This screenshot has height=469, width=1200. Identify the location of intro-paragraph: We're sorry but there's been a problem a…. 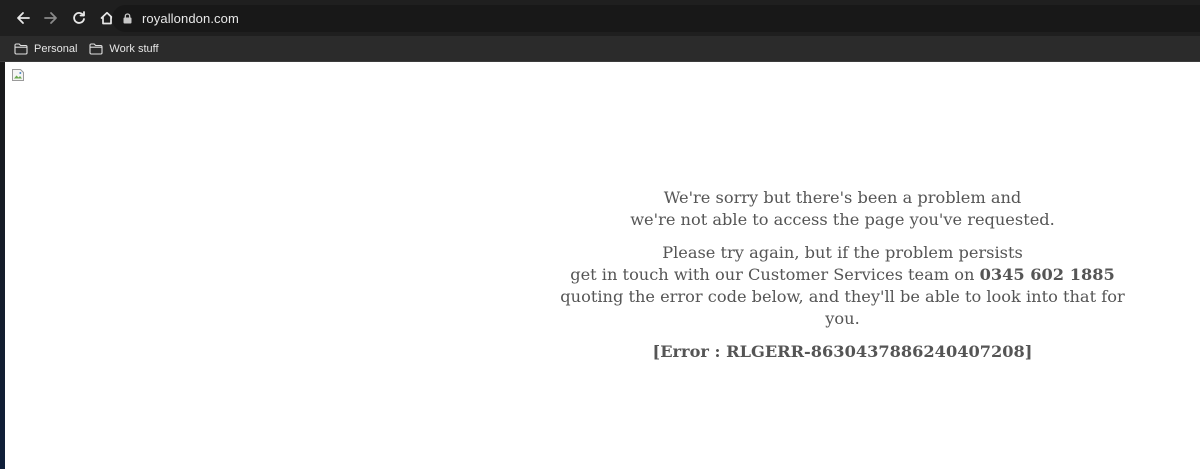
(842, 209).